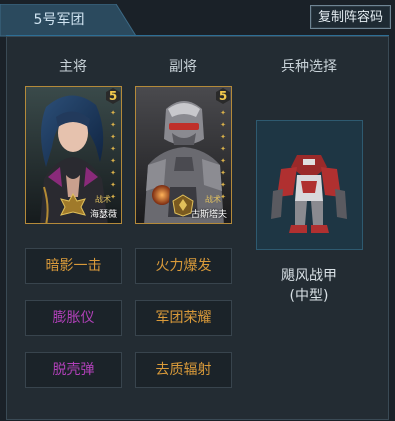 The width and height of the screenshot is (395, 421). Describe the element at coordinates (73, 155) in the screenshot. I see `main-general-card: 5 ✦ ✦ ✦ ✦ ✦ ✦ ✦ ✦ 战术 海瑟薇` at that location.